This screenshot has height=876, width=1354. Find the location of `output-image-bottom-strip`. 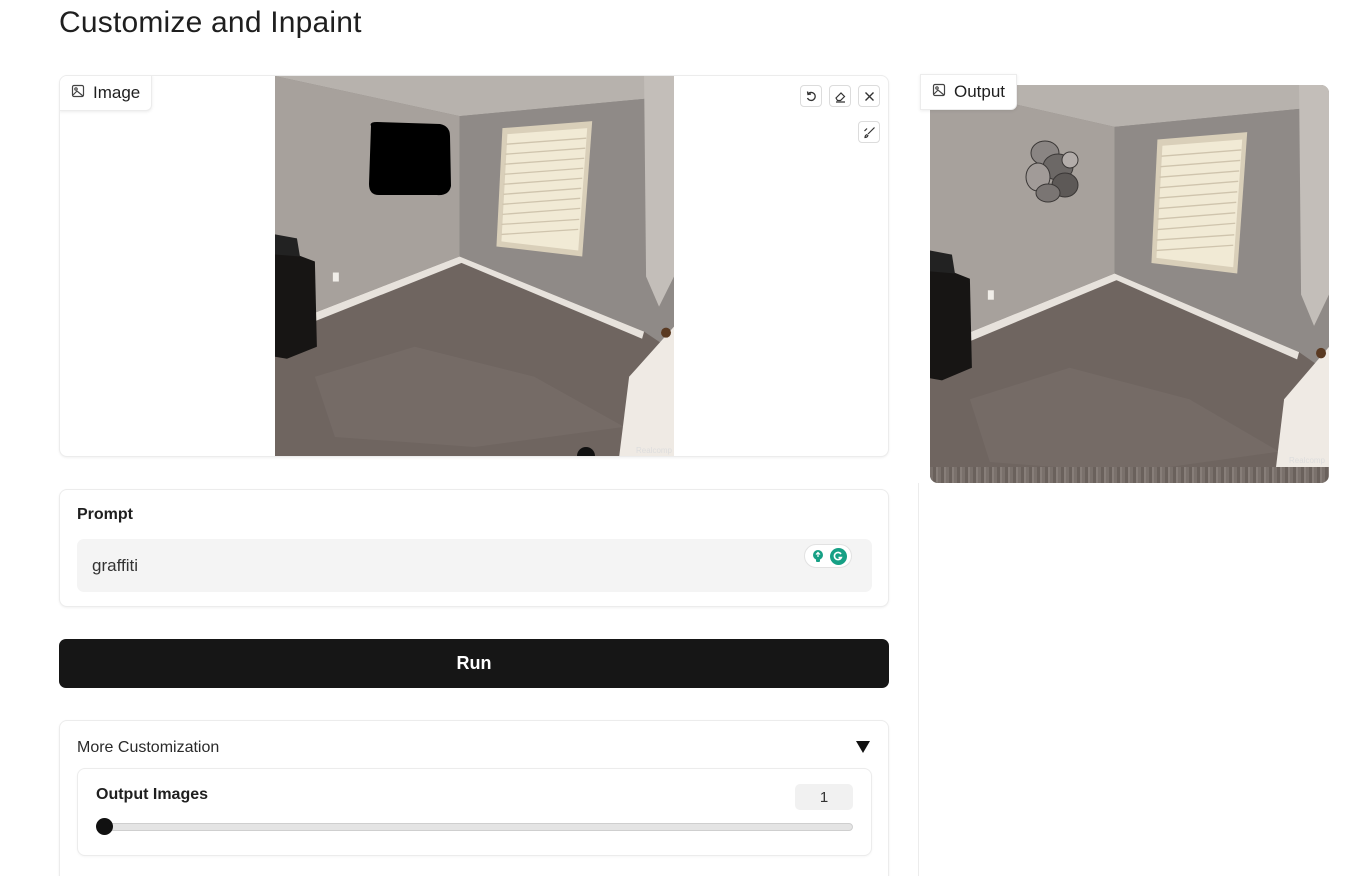

output-image-bottom-strip is located at coordinates (1129, 475).